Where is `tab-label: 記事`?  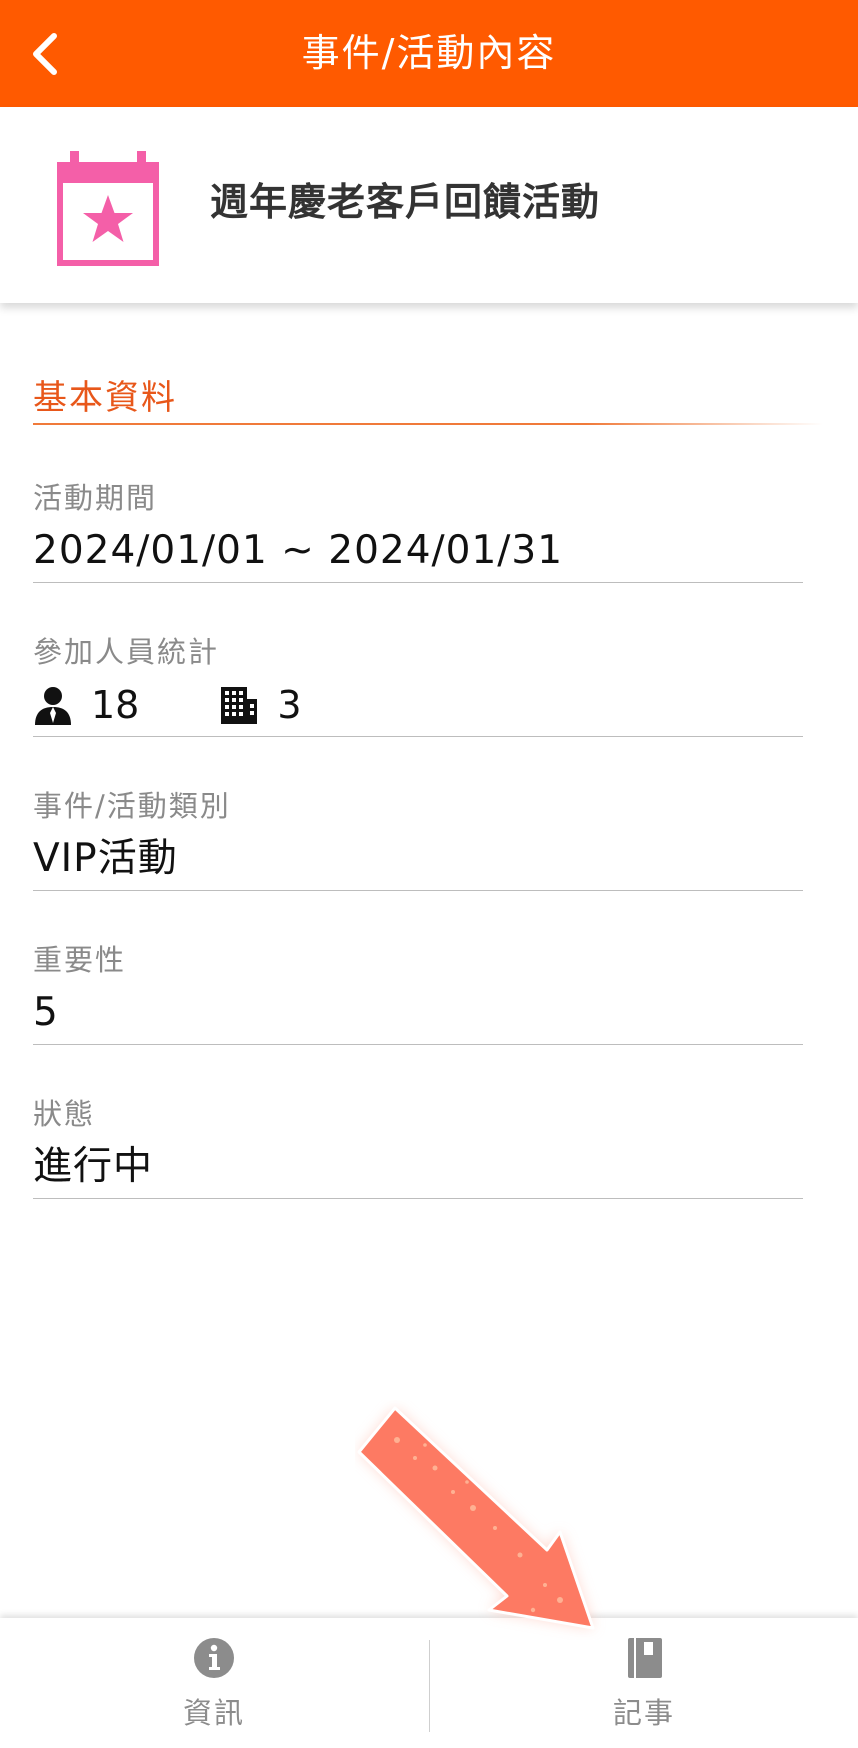 tab-label: 記事 is located at coordinates (643, 1713).